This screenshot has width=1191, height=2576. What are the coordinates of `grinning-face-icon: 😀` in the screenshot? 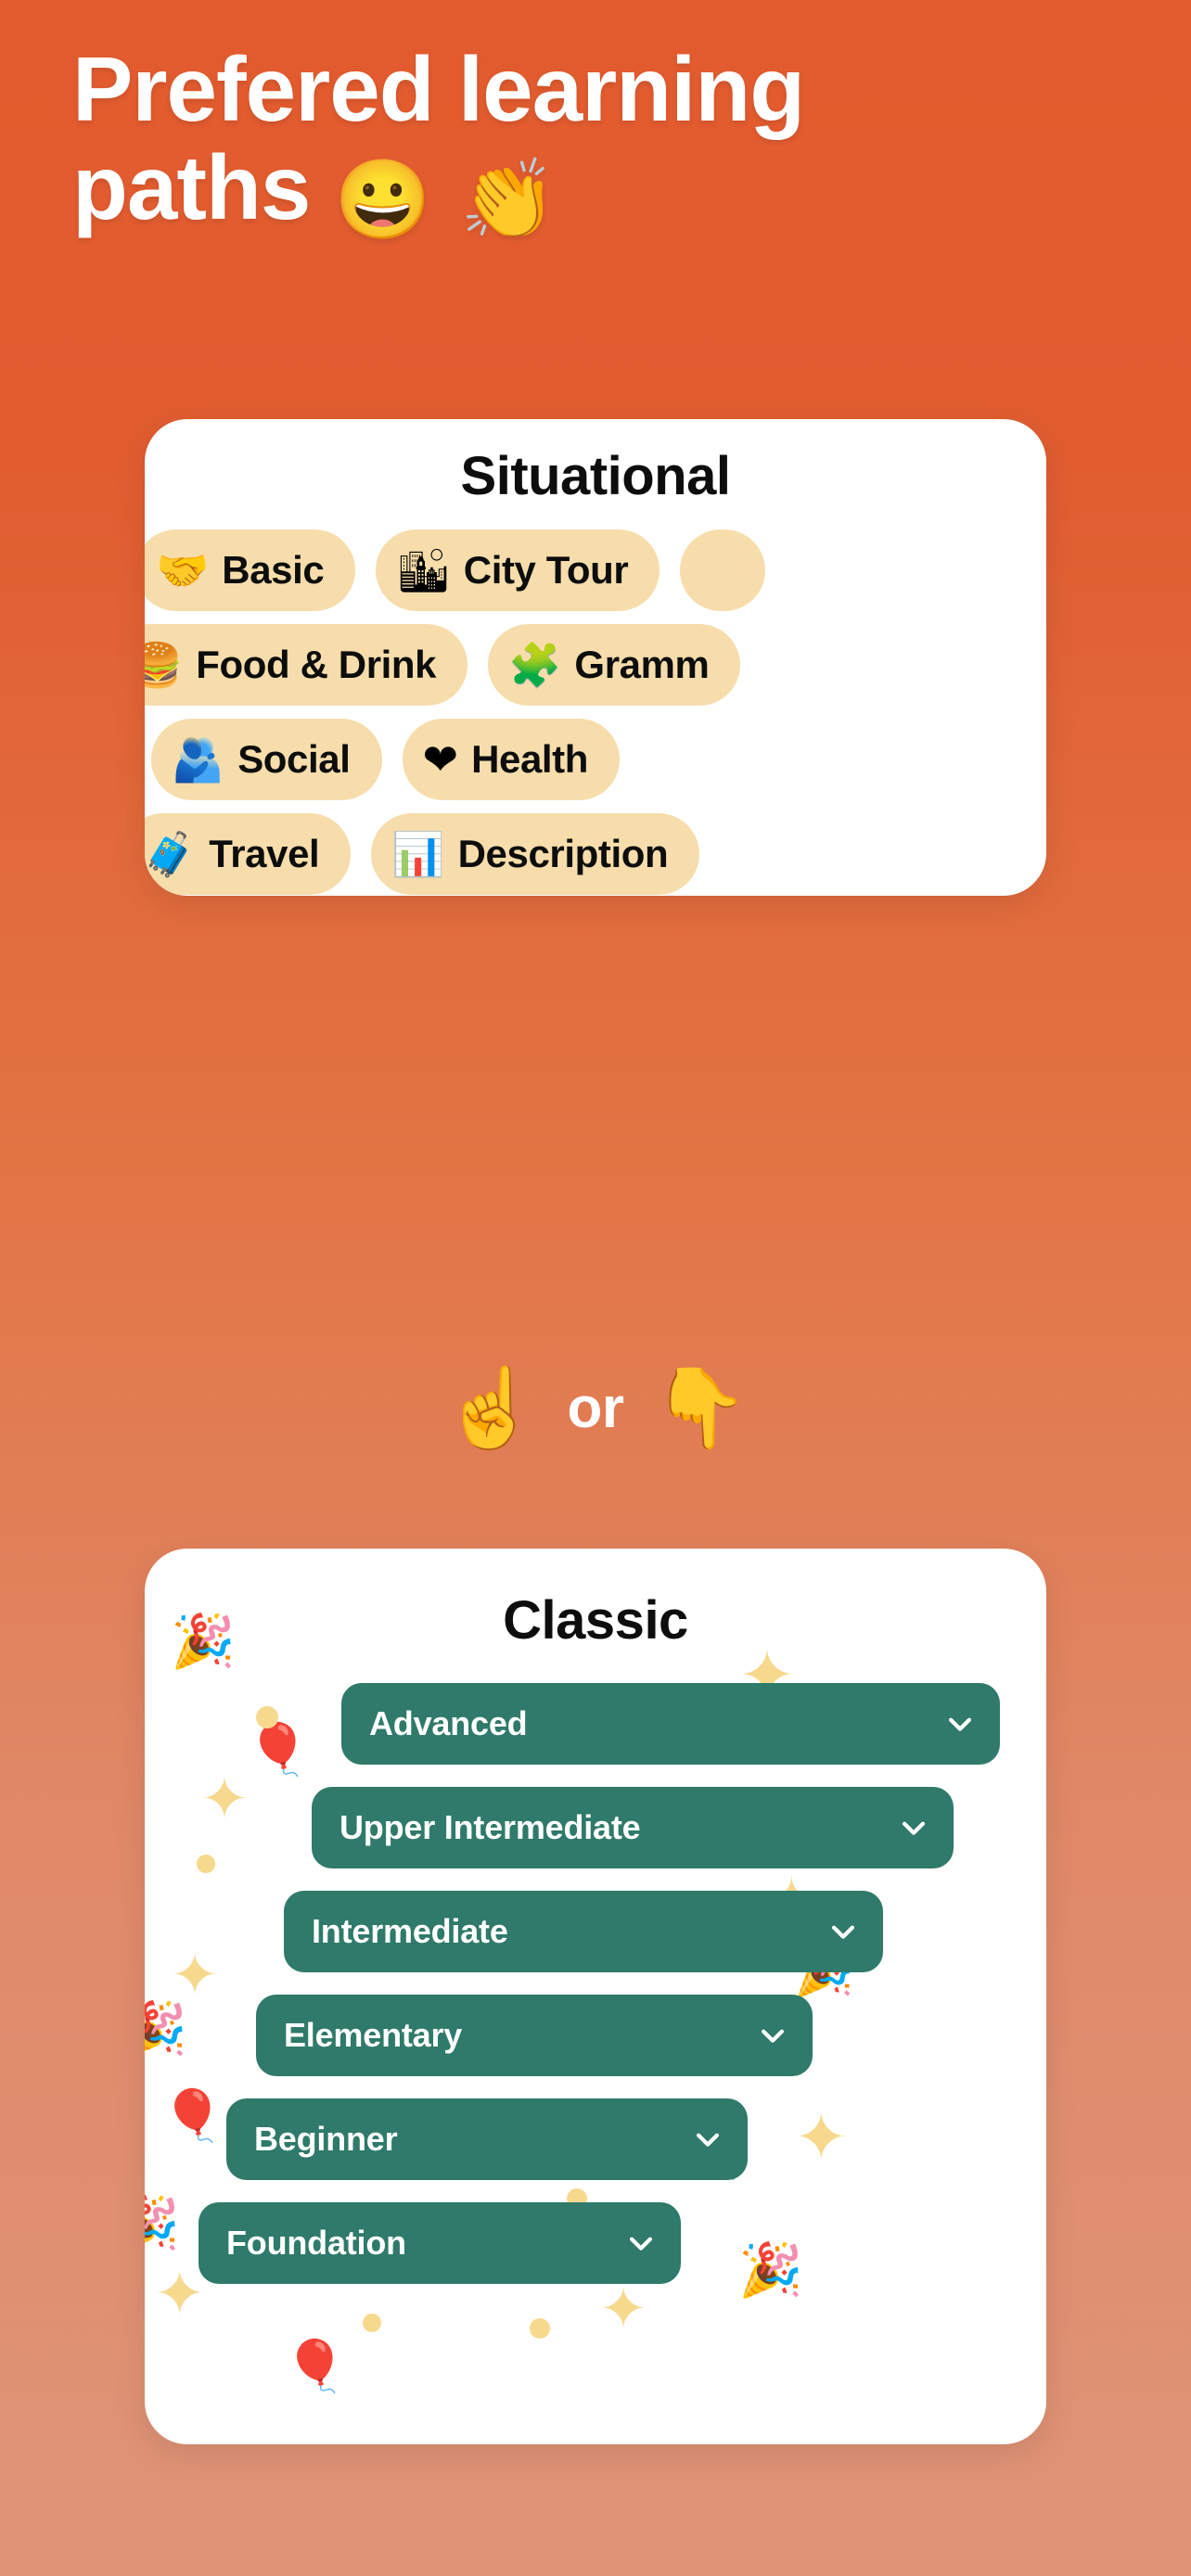 It's located at (385, 199).